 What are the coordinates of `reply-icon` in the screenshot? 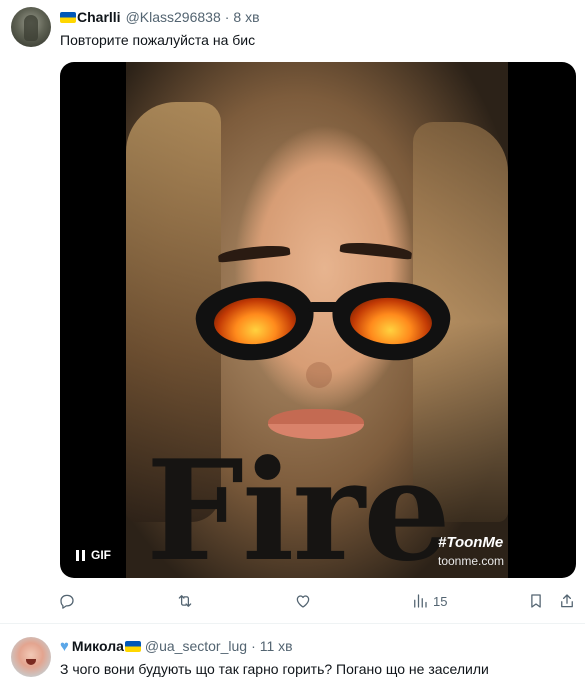 It's located at (67, 601).